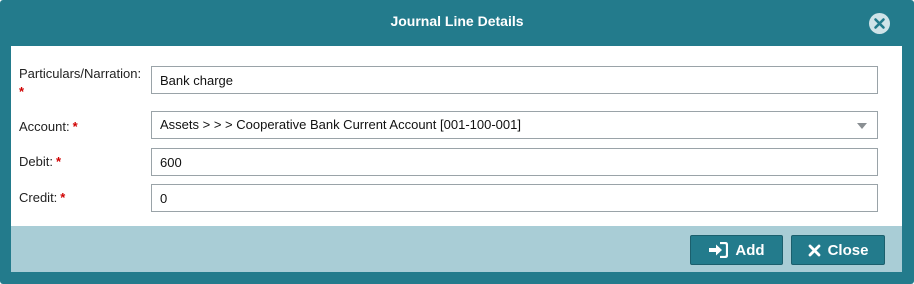 Image resolution: width=914 pixels, height=284 pixels. What do you see at coordinates (862, 126) in the screenshot?
I see `chevron-down-icon` at bounding box center [862, 126].